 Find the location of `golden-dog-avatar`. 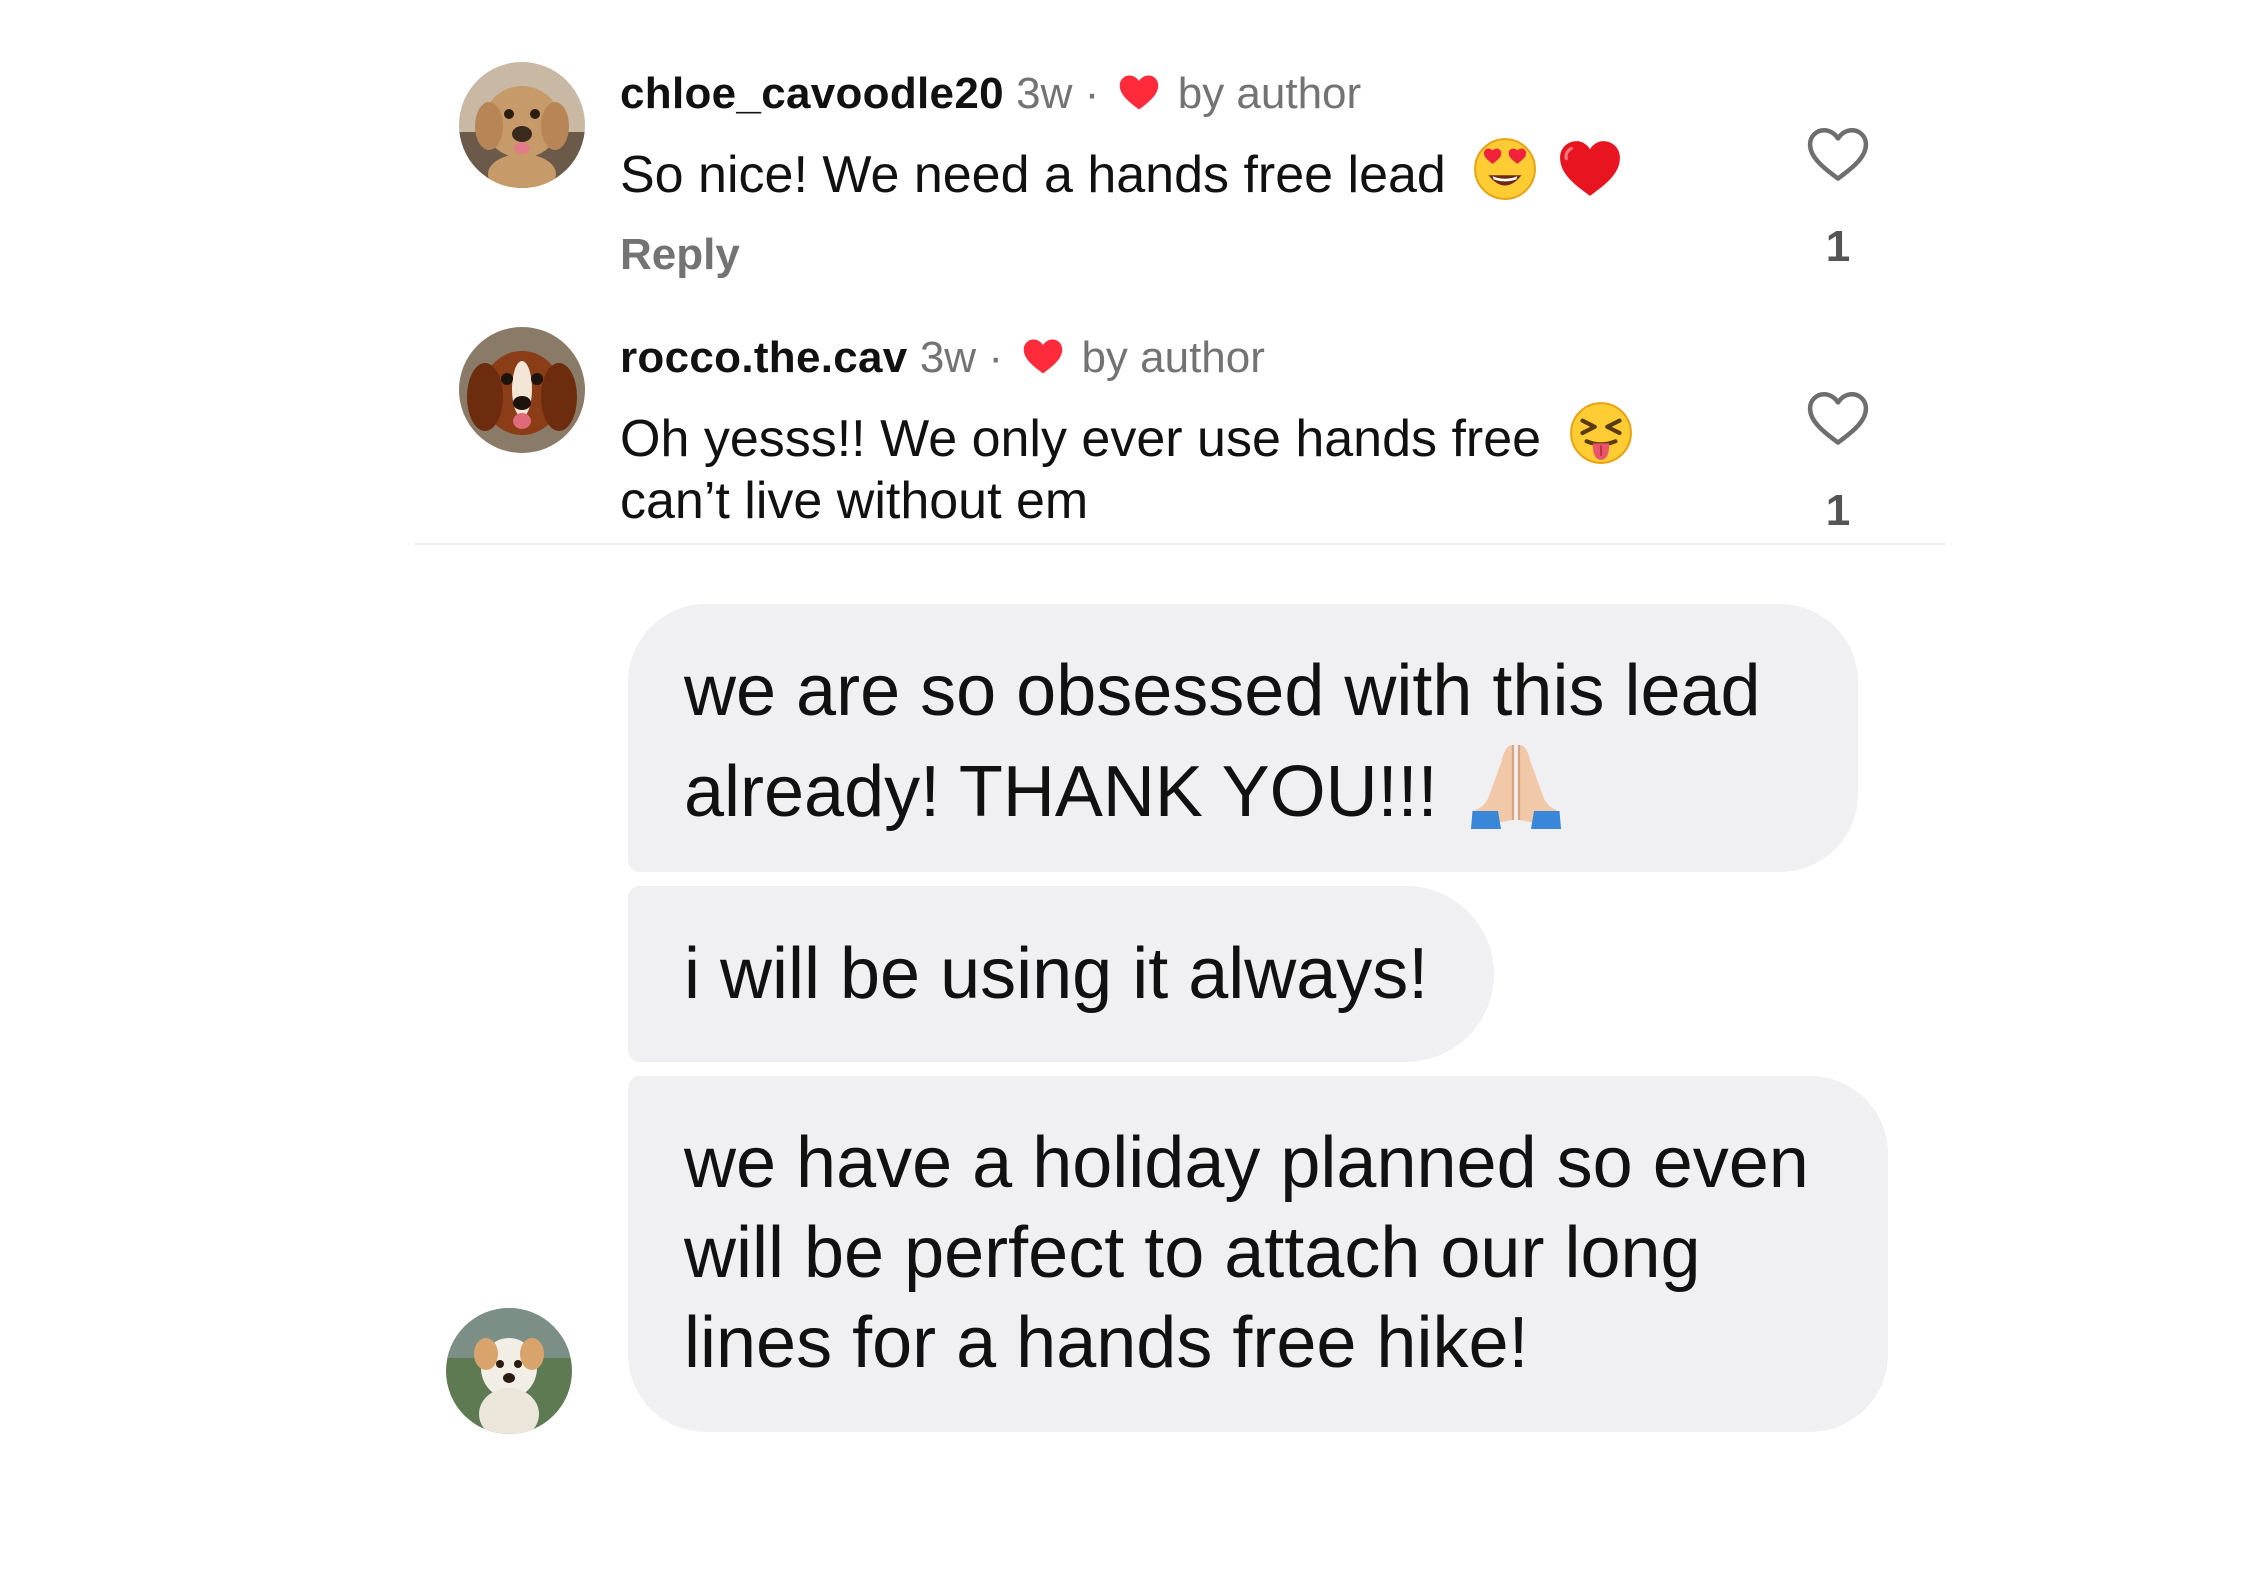

golden-dog-avatar is located at coordinates (509, 1371).